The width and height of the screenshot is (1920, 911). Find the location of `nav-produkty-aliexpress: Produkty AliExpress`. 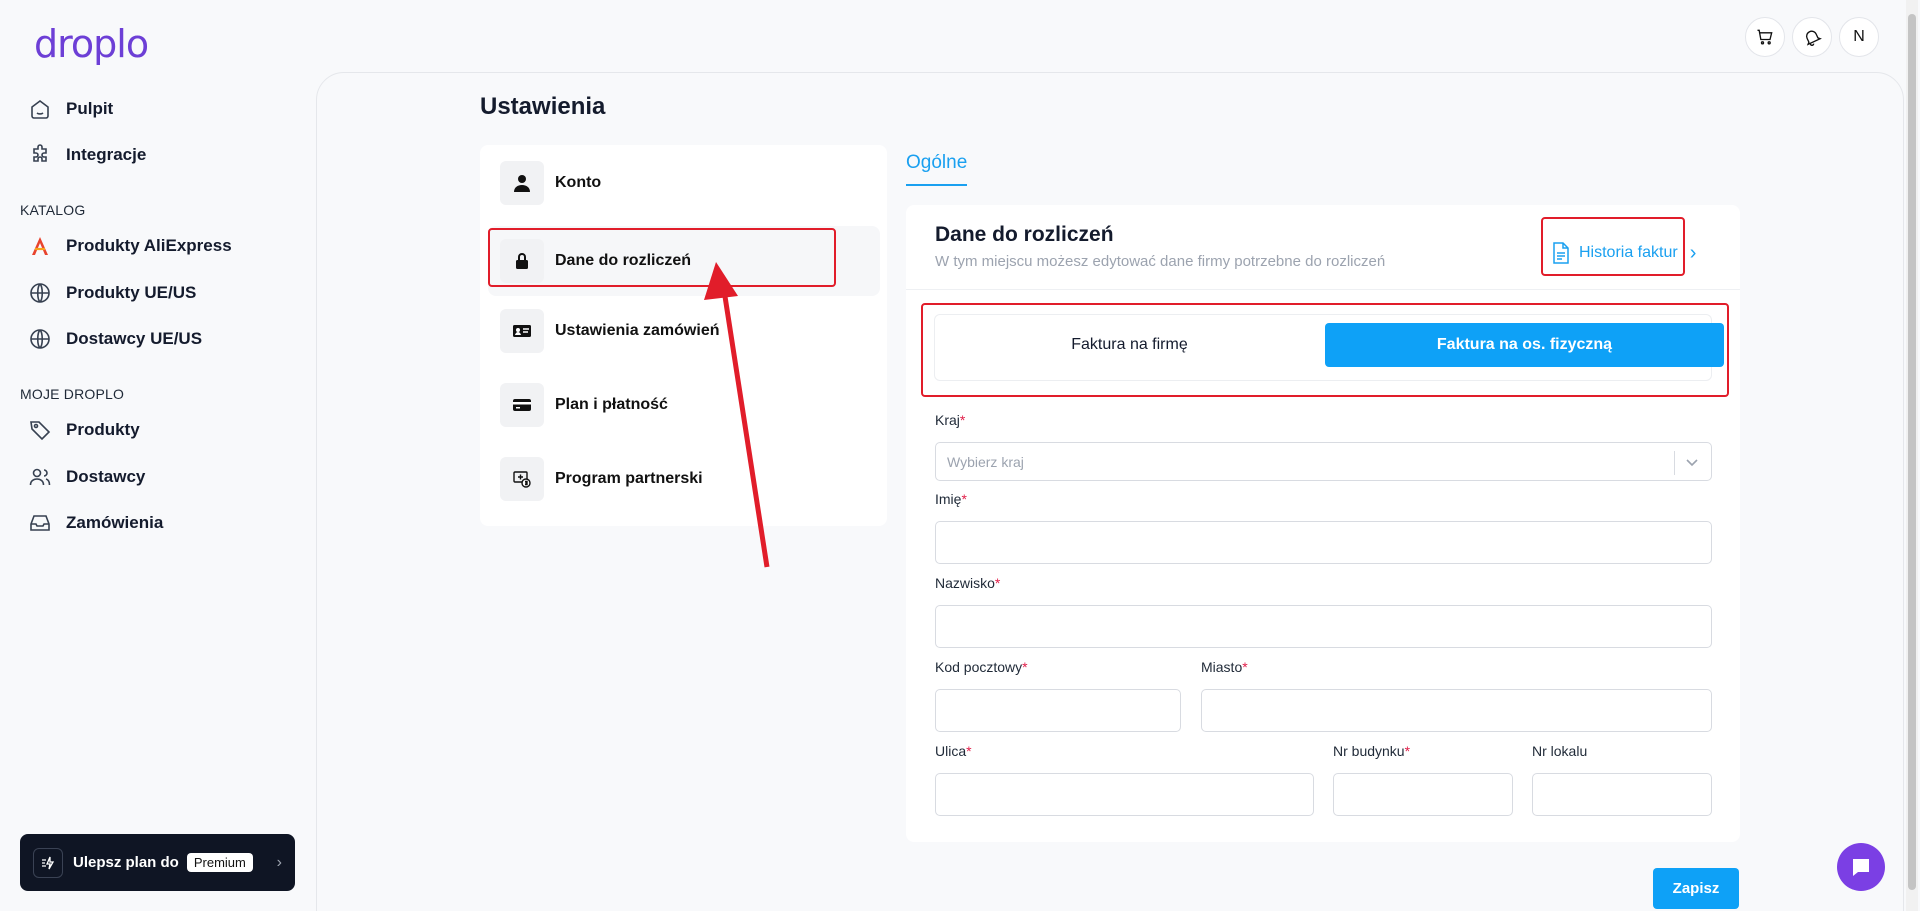

nav-produkty-aliexpress: Produkty AliExpress is located at coordinates (130, 246).